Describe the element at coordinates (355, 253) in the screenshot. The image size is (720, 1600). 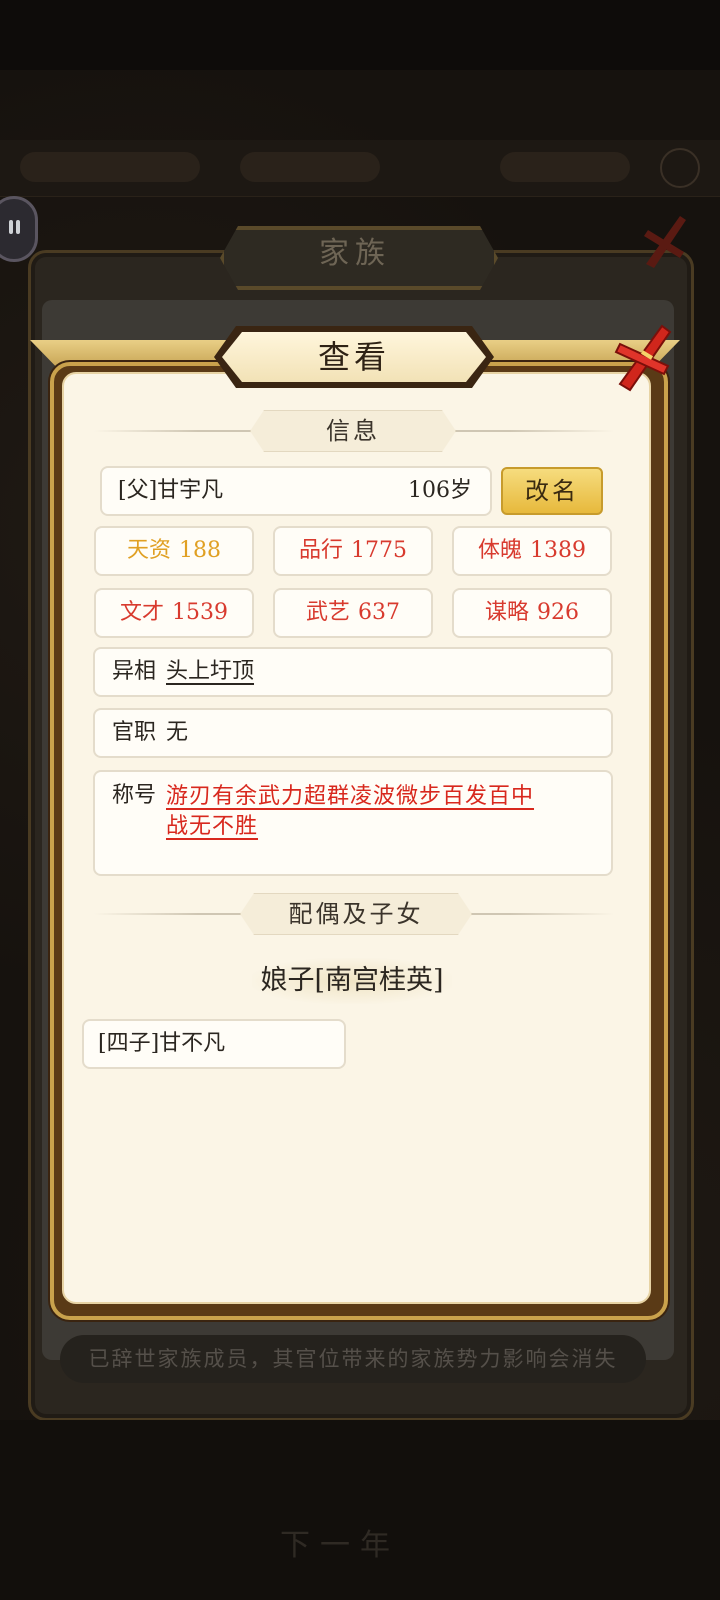
I see `family-panel-title: 家族` at that location.